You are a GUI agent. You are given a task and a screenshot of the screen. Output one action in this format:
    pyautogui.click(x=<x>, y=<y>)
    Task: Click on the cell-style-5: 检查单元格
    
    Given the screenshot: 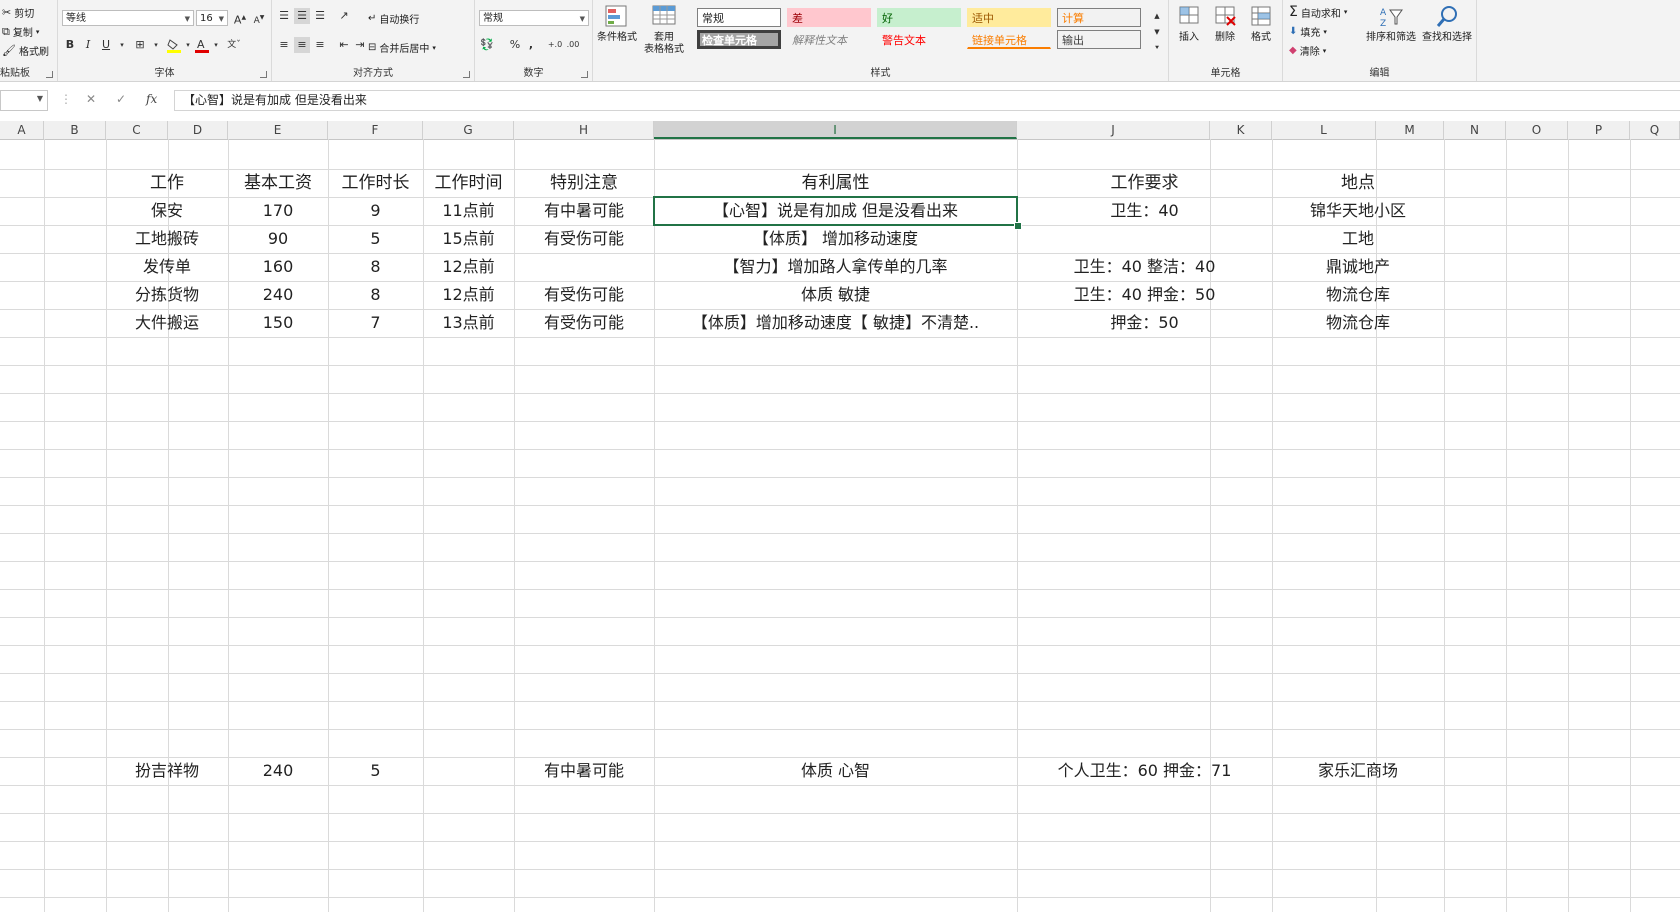 What is the action you would take?
    pyautogui.click(x=739, y=39)
    